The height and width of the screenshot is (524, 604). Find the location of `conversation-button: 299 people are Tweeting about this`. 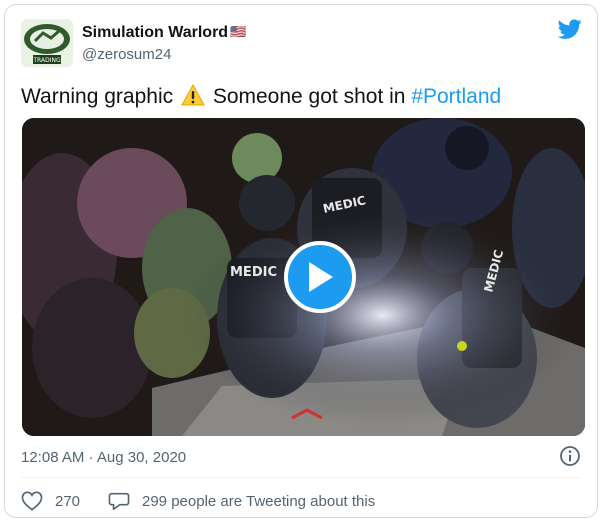

conversation-button: 299 people are Tweeting about this is located at coordinates (241, 501).